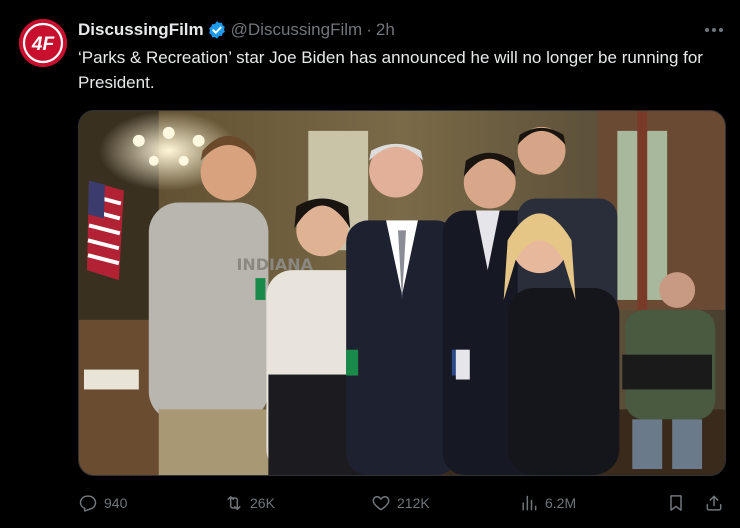 This screenshot has height=528, width=740. What do you see at coordinates (381, 503) in the screenshot?
I see `heart-icon` at bounding box center [381, 503].